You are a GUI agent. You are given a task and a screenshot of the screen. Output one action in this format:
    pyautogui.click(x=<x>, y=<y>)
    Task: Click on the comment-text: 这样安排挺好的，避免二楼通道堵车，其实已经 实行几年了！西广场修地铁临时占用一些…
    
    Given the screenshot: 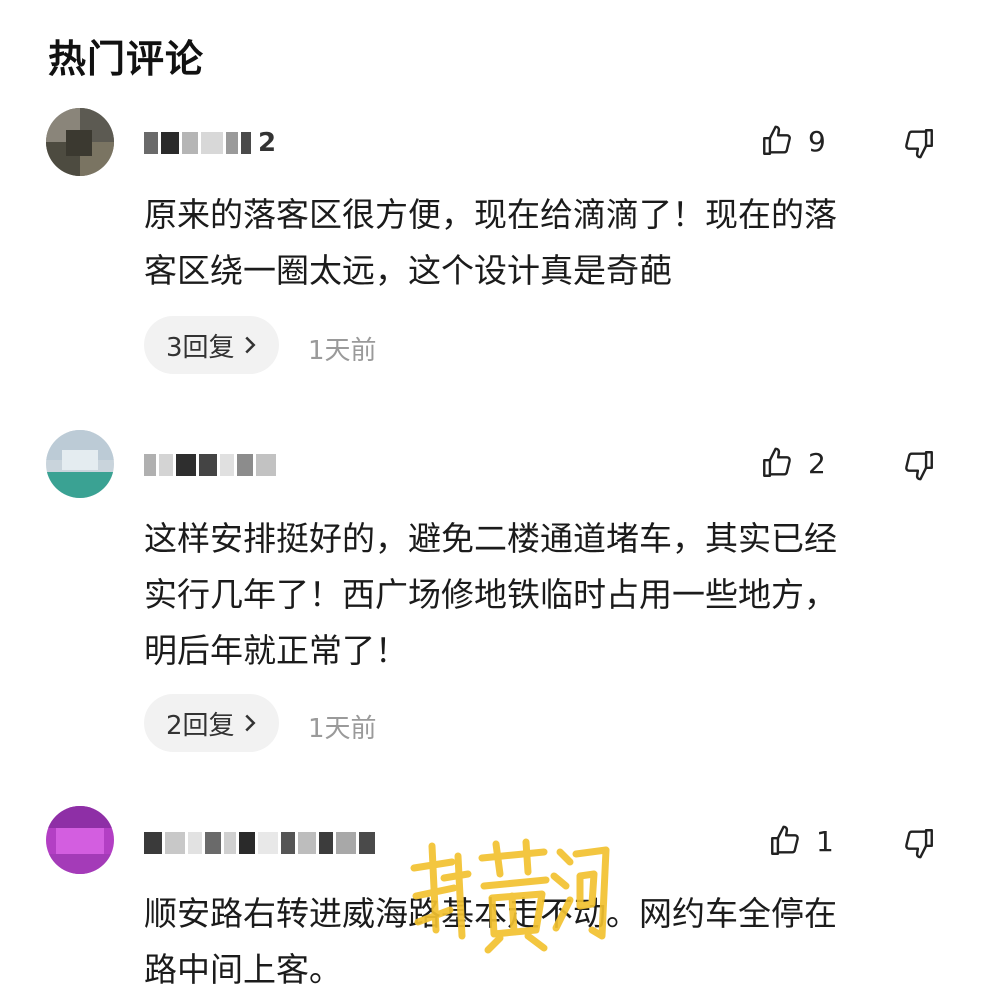 What is the action you would take?
    pyautogui.click(x=490, y=594)
    